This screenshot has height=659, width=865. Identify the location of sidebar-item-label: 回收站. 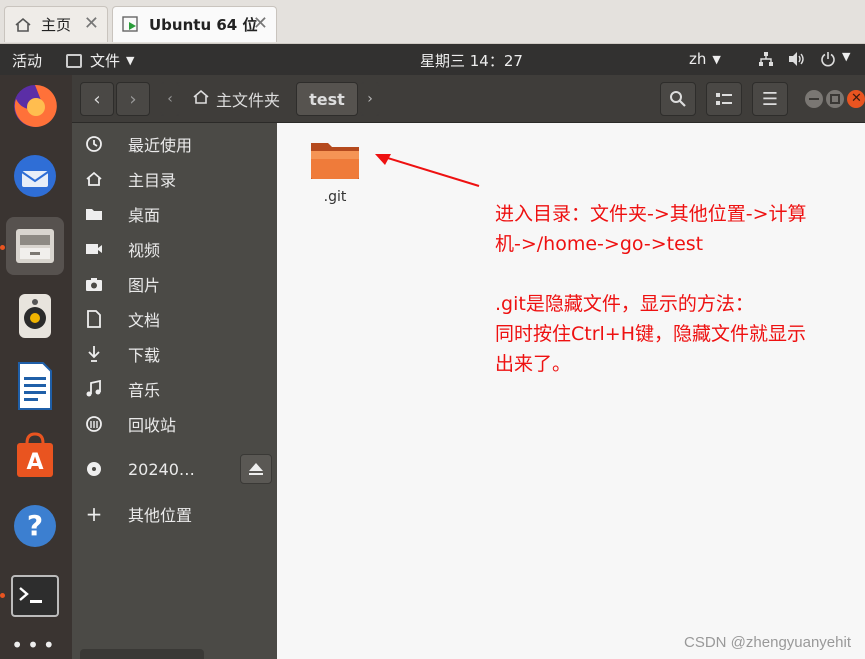
(152, 425).